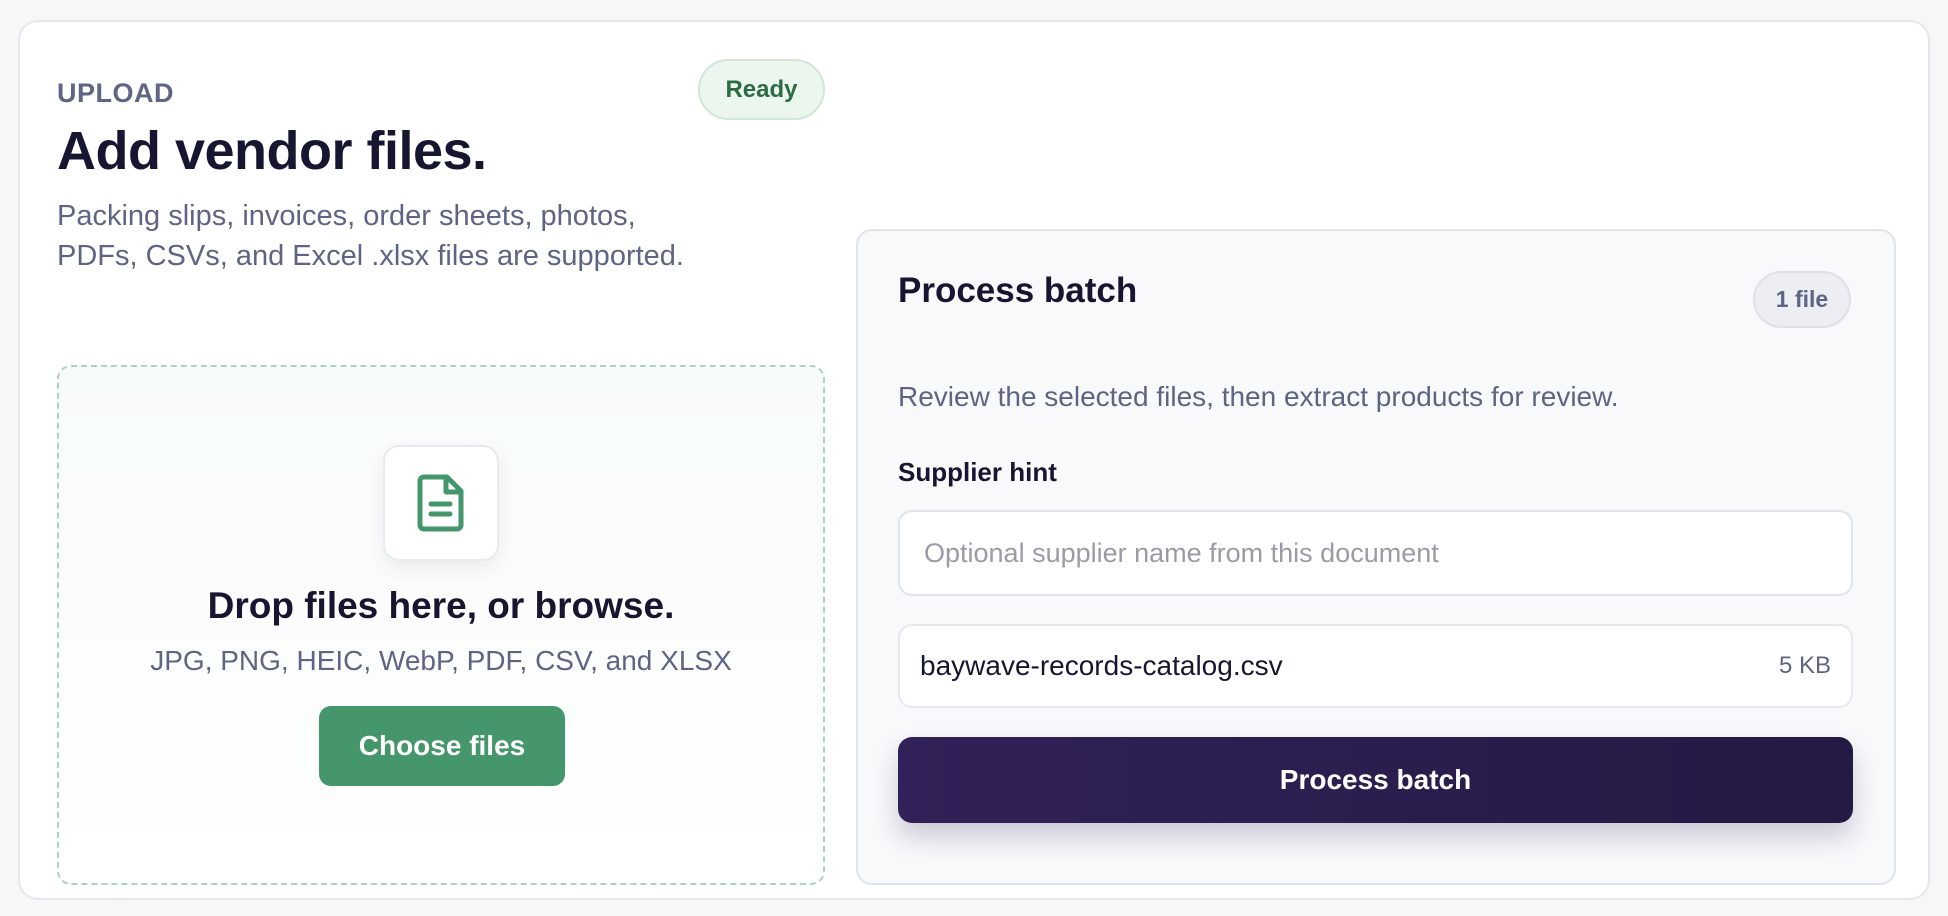 The width and height of the screenshot is (1948, 916). I want to click on panel-title: Process batch, so click(1018, 290).